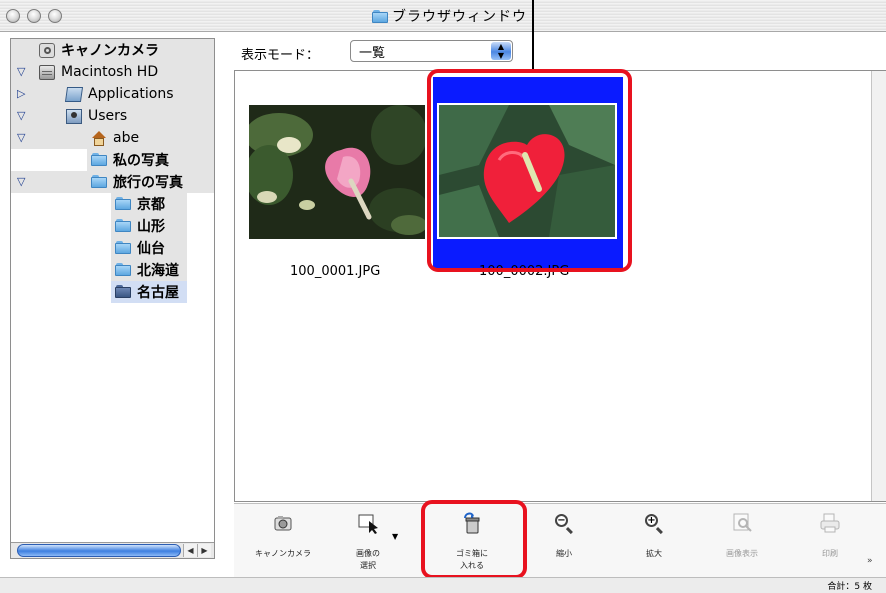  What do you see at coordinates (830, 541) in the screenshot?
I see `print-button: 印刷` at bounding box center [830, 541].